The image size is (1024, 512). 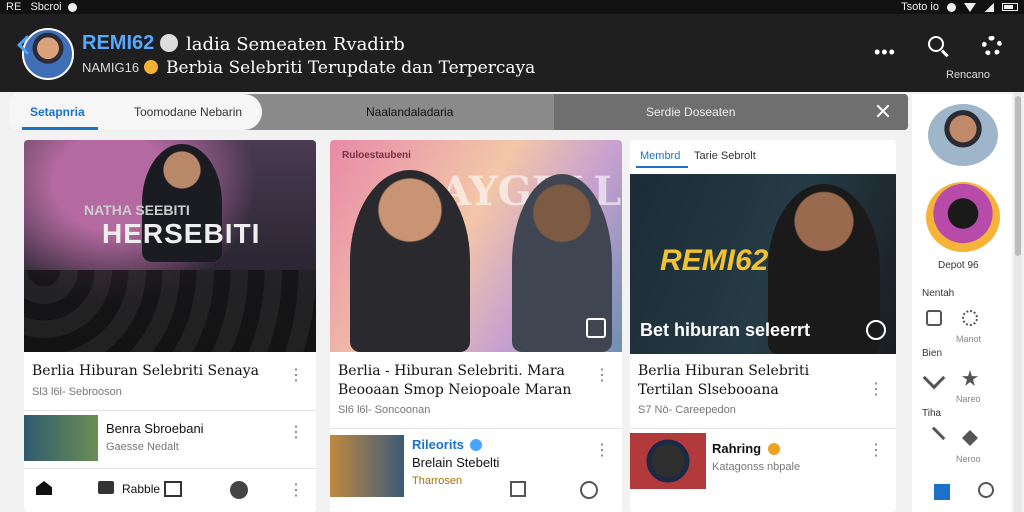 I want to click on scrollbar-thumb, so click(x=1018, y=176).